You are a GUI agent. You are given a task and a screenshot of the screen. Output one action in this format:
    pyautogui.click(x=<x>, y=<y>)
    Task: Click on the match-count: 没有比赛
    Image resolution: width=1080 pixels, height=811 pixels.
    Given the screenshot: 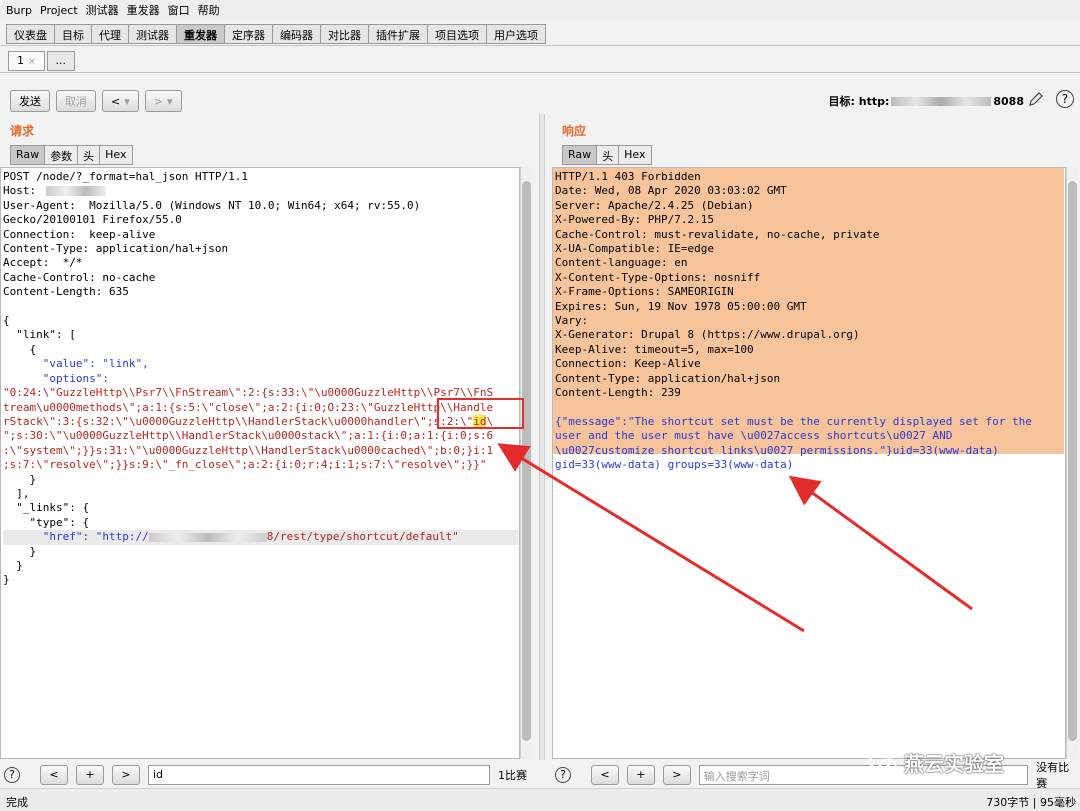 What is the action you would take?
    pyautogui.click(x=1053, y=775)
    